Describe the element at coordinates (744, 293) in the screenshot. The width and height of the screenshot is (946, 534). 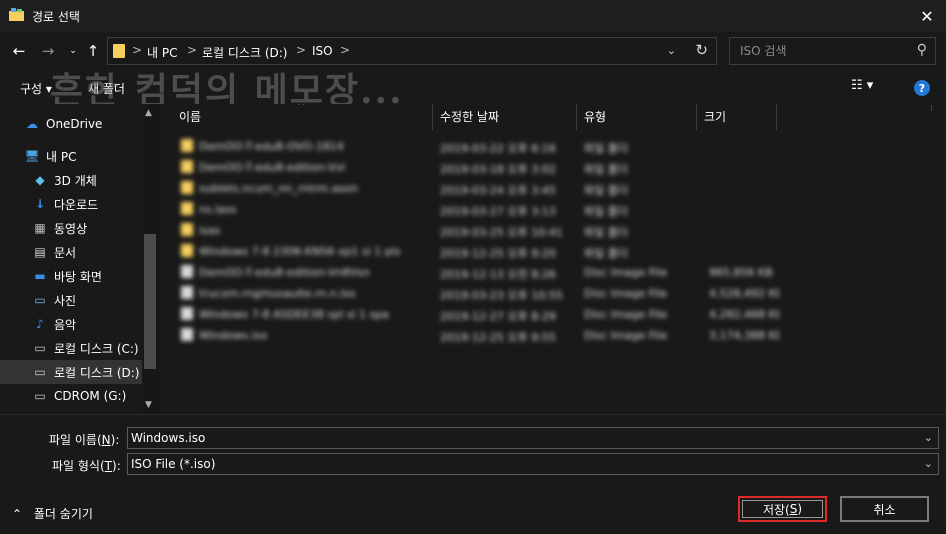
I see `file-size: 4,528,492 KB` at that location.